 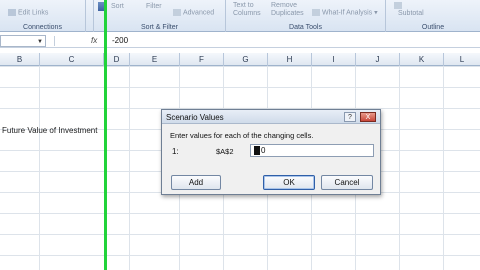 What do you see at coordinates (225, 151) in the screenshot?
I see `changing-cell-reference: $A$2` at bounding box center [225, 151].